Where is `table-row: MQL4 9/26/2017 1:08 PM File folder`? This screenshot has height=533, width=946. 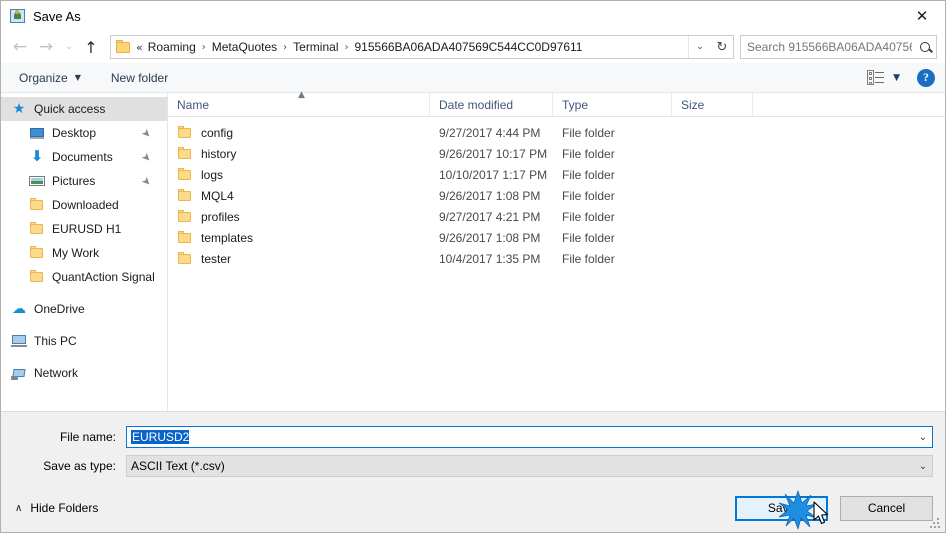 table-row: MQL4 9/26/2017 1:08 PM File folder is located at coordinates (556, 195).